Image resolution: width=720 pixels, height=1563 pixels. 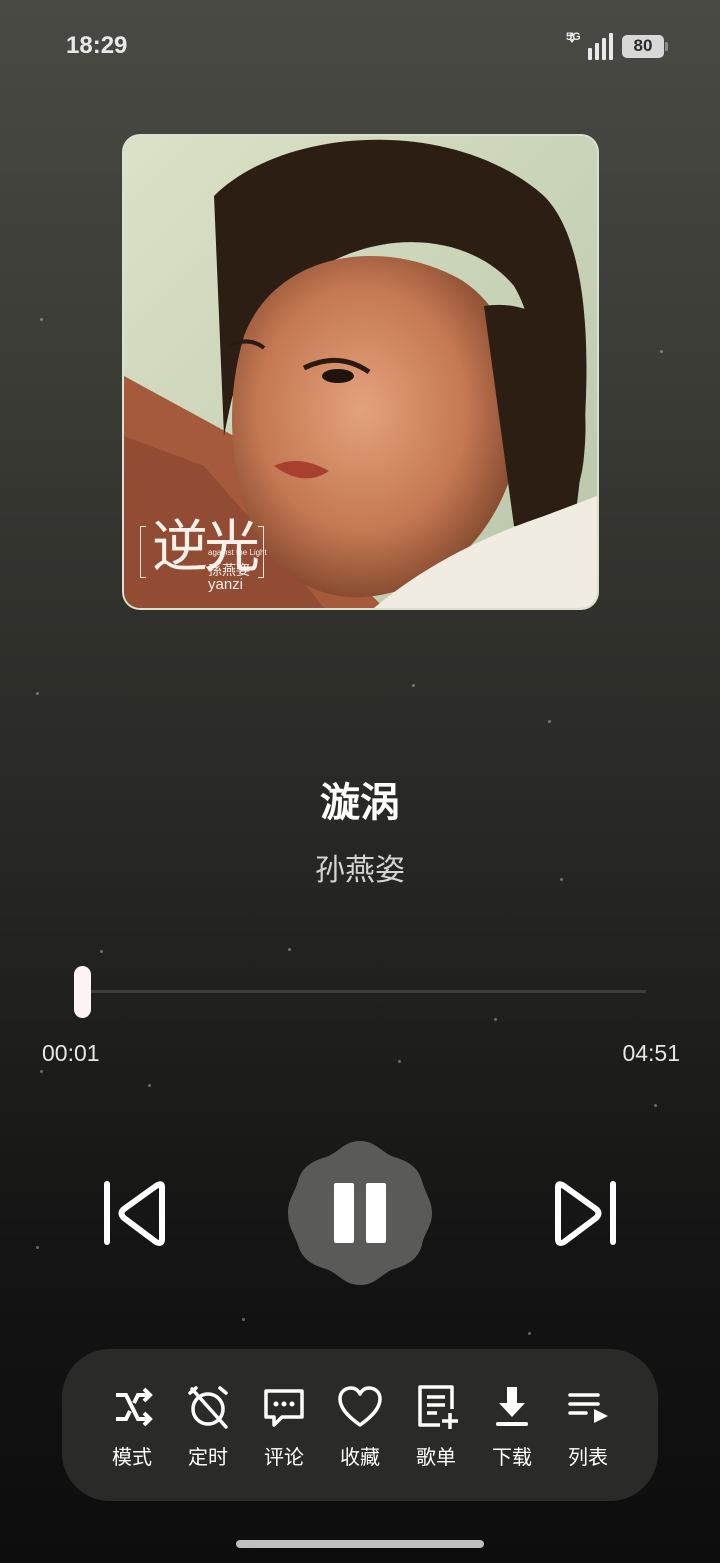 I want to click on timer-button: 定时, so click(x=208, y=1428).